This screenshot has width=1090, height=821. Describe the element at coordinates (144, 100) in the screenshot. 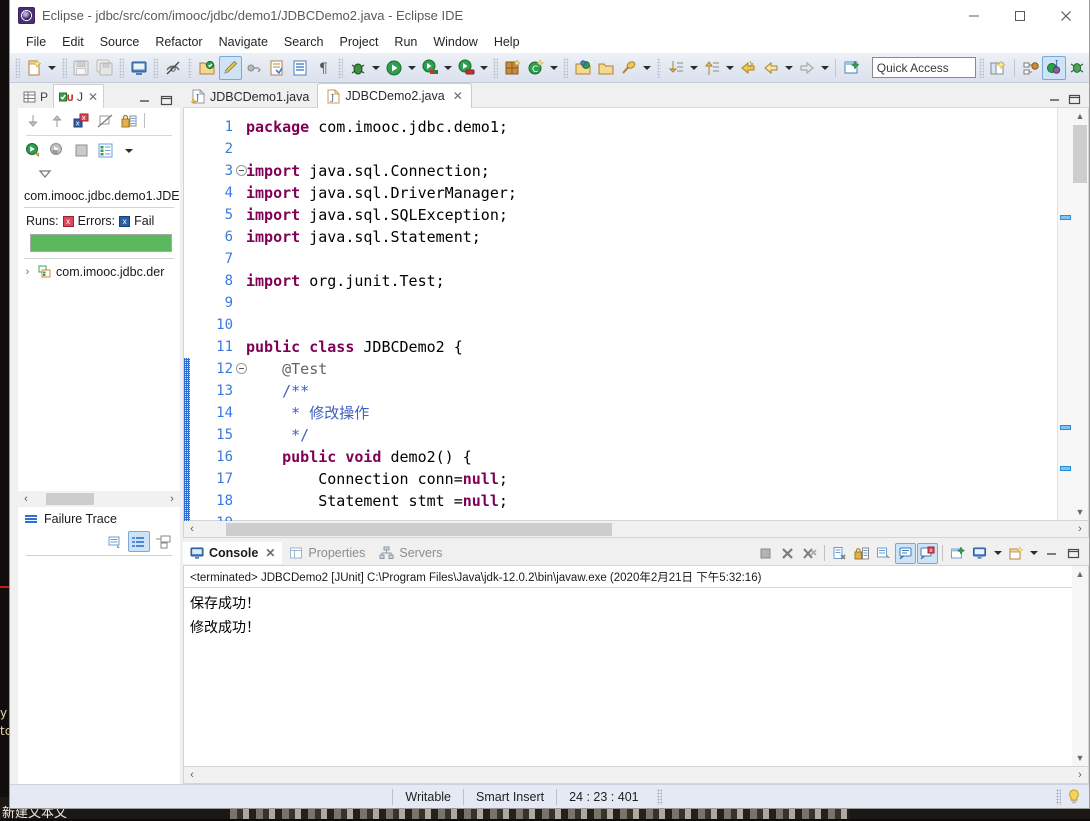

I see `minimize-view-icon` at that location.